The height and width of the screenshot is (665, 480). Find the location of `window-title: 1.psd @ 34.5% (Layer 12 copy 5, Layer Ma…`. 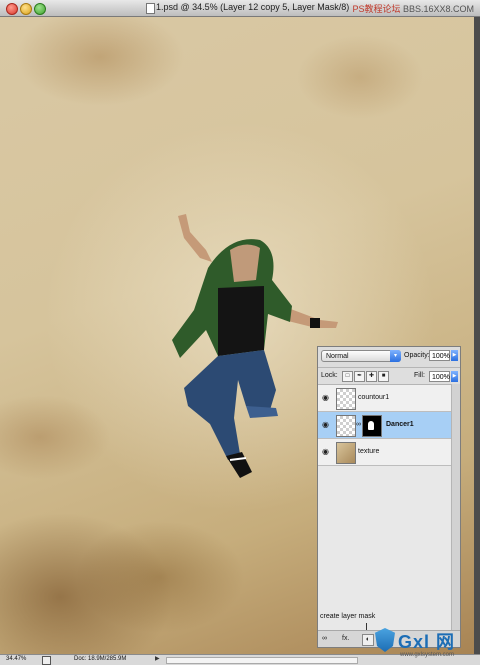

window-title: 1.psd @ 34.5% (Layer 12 copy 5, Layer Ma… is located at coordinates (253, 7).